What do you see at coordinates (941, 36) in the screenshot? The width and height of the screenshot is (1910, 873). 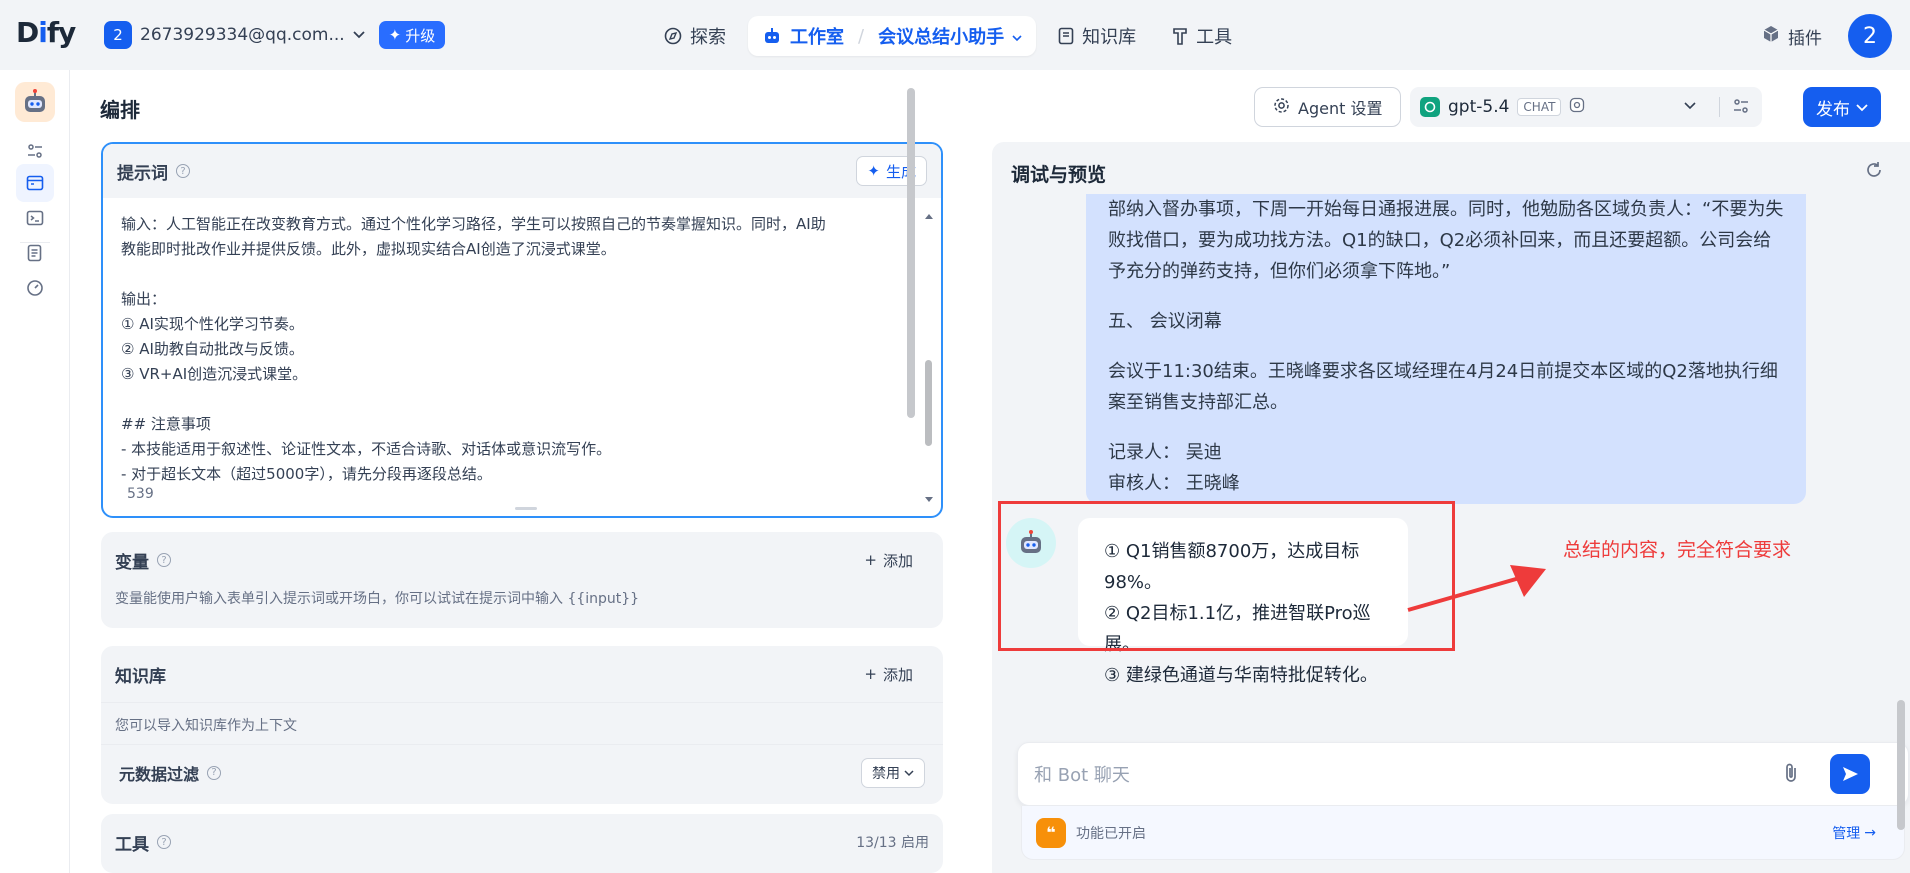 I see `app-name: 会议总结小助手` at bounding box center [941, 36].